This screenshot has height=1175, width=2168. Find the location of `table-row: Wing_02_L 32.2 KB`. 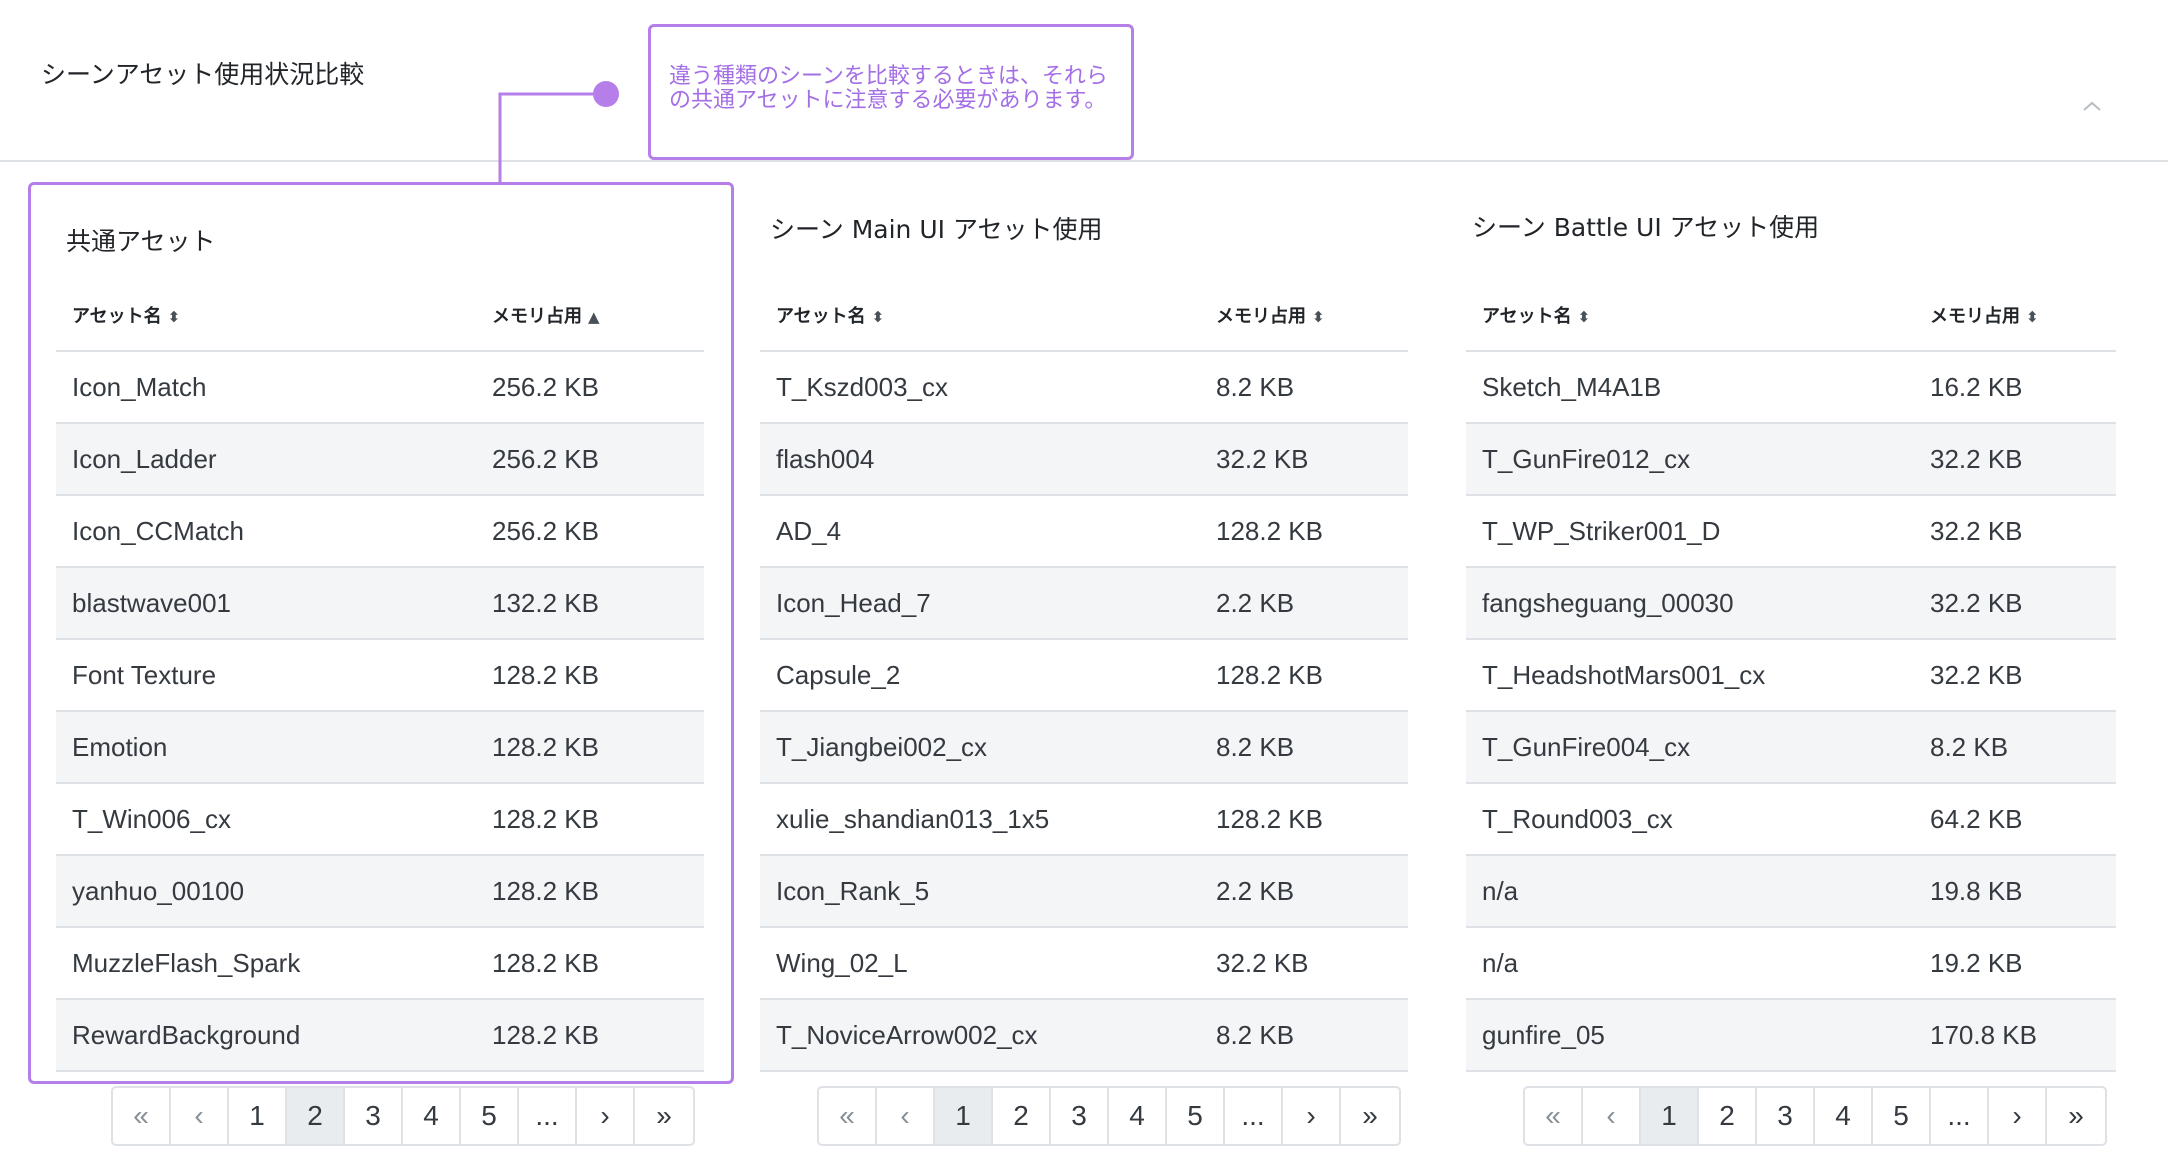

table-row: Wing_02_L 32.2 KB is located at coordinates (1084, 963).